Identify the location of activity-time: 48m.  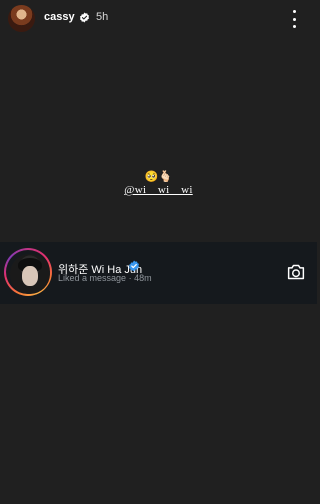
(143, 278).